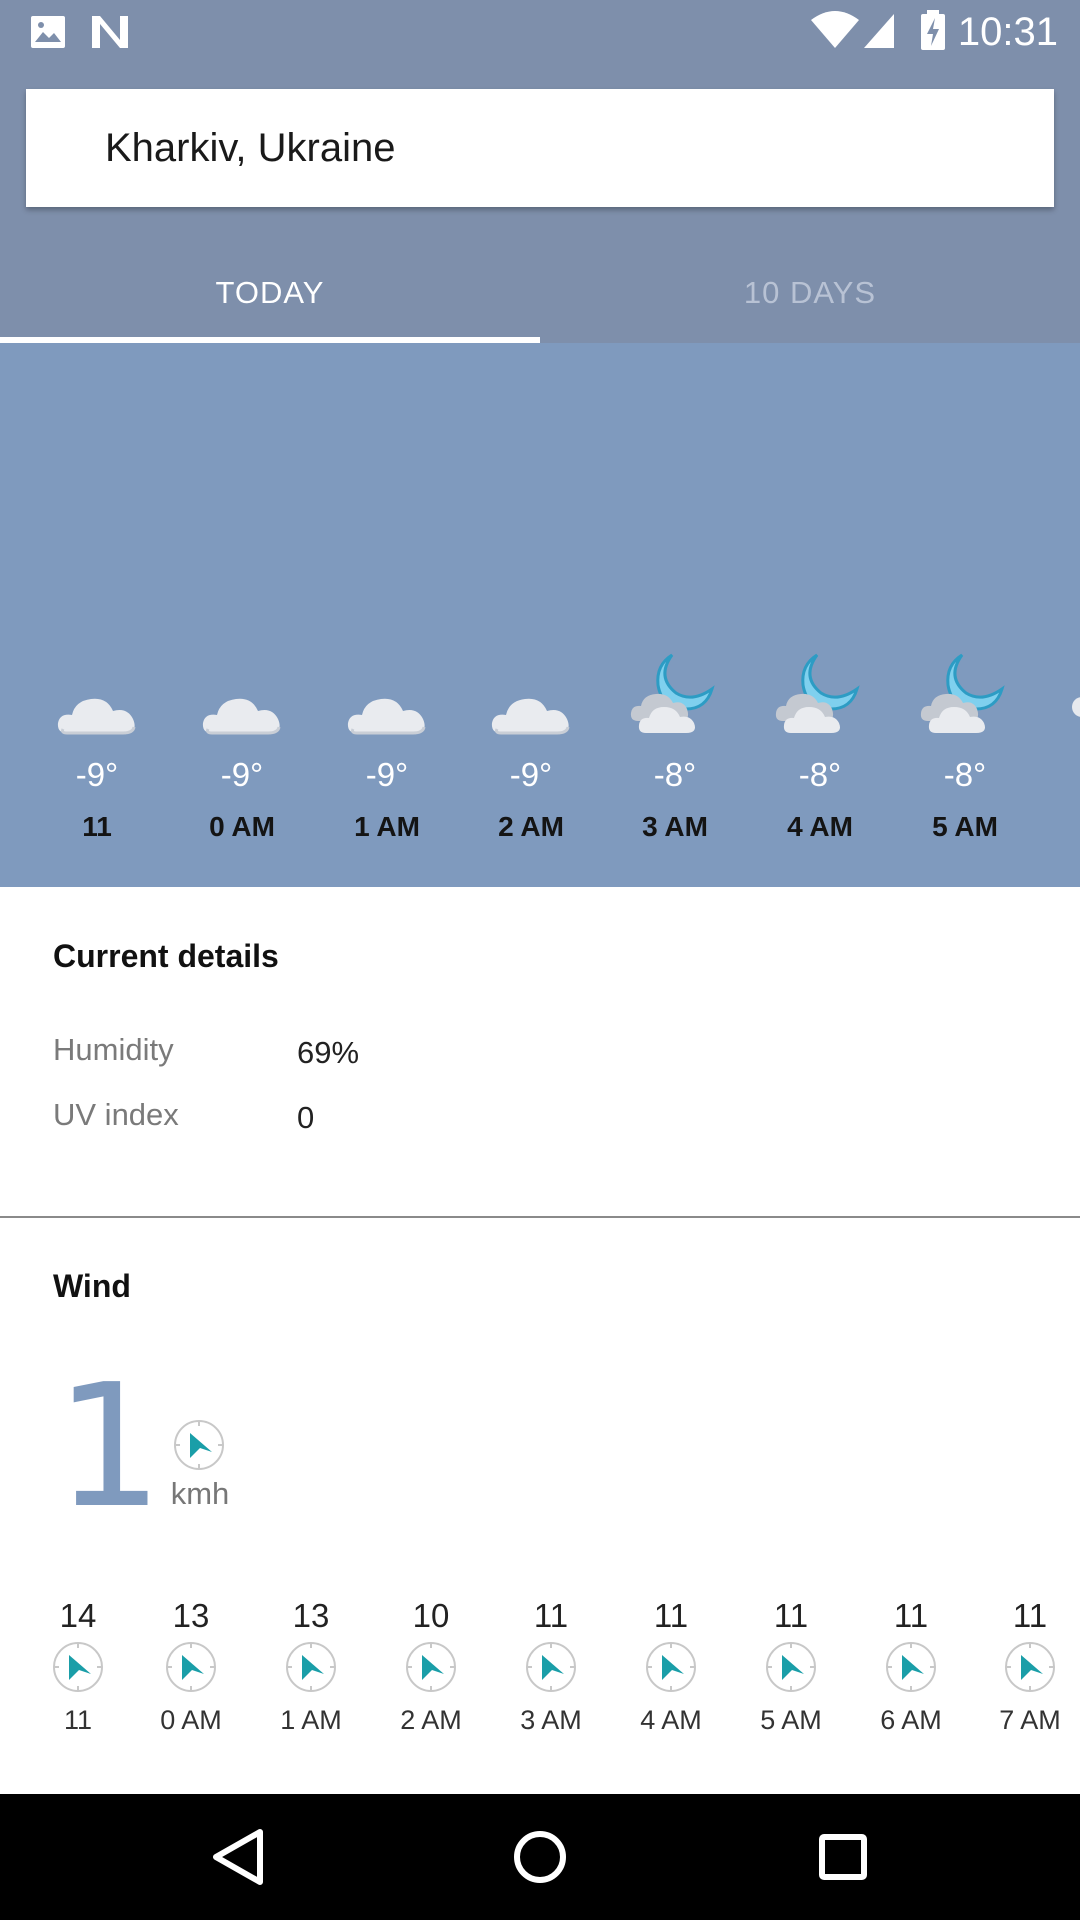  I want to click on wind-hourly-item: 10 2 AM, so click(431, 1667).